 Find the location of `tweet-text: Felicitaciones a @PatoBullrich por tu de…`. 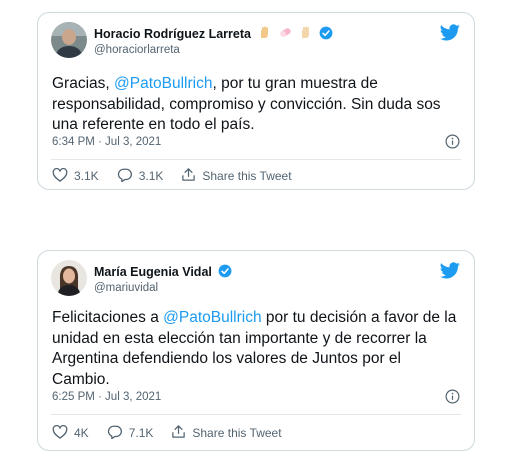

tweet-text: Felicitaciones a @PatoBullrich por tu de… is located at coordinates (257, 349).